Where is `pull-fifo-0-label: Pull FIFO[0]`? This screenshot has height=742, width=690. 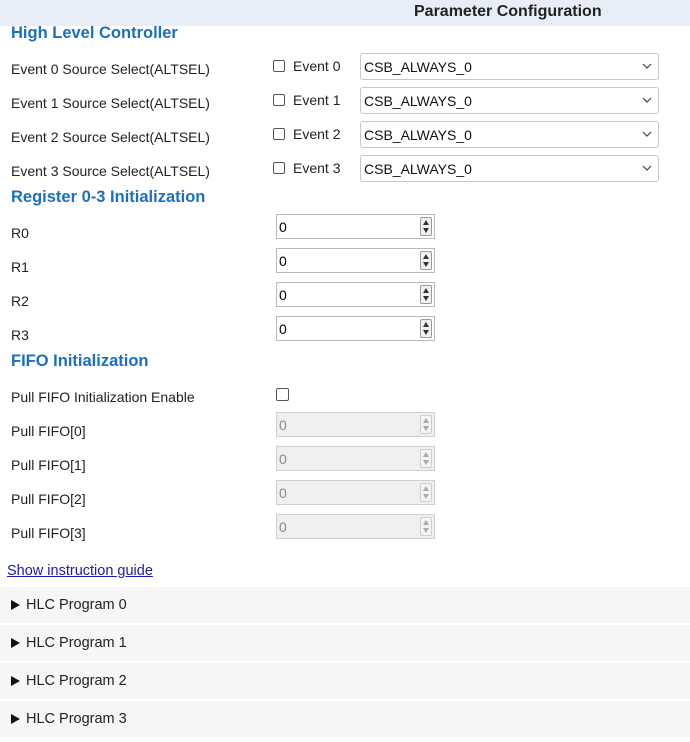
pull-fifo-0-label: Pull FIFO[0] is located at coordinates (48, 431).